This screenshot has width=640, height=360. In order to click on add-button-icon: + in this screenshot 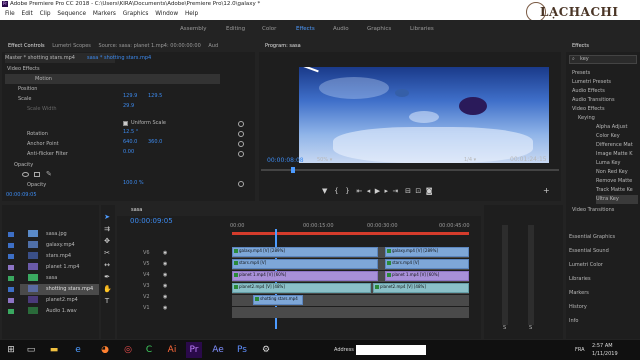, I will do `click(546, 190)`.